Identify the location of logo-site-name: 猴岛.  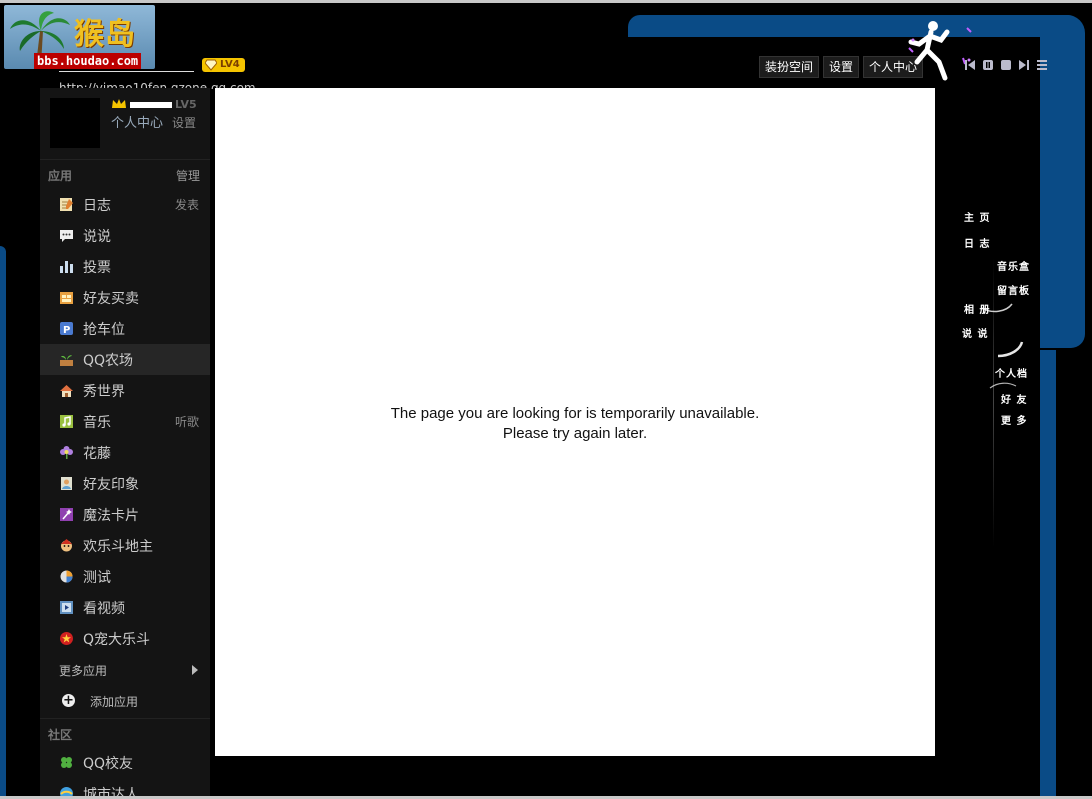
(105, 34).